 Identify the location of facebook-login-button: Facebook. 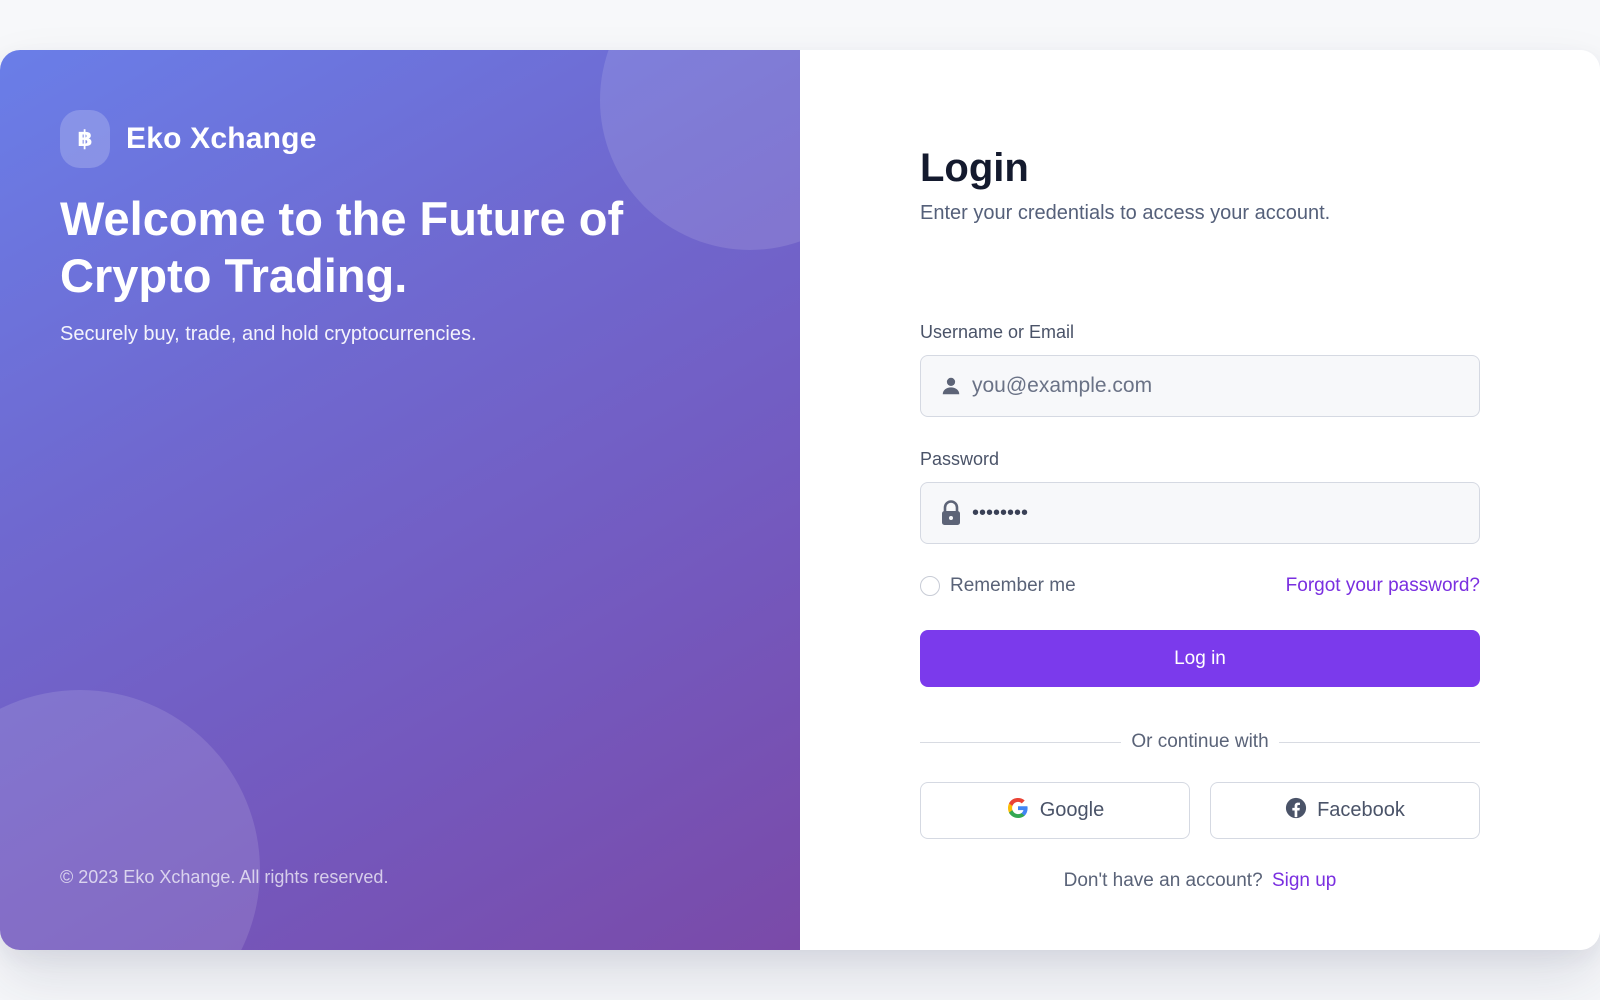
(1345, 810).